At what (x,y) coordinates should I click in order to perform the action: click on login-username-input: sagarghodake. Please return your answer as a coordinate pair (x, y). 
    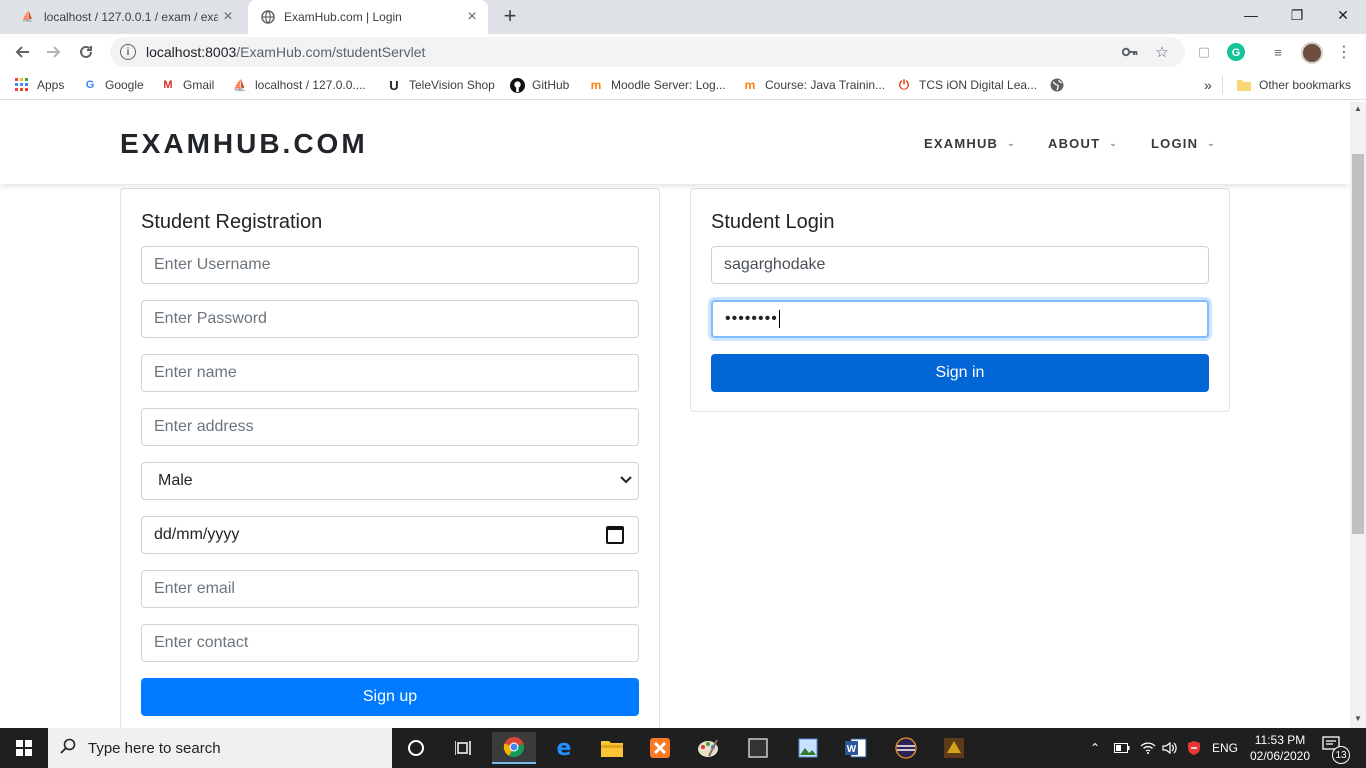
    Looking at the image, I should click on (960, 265).